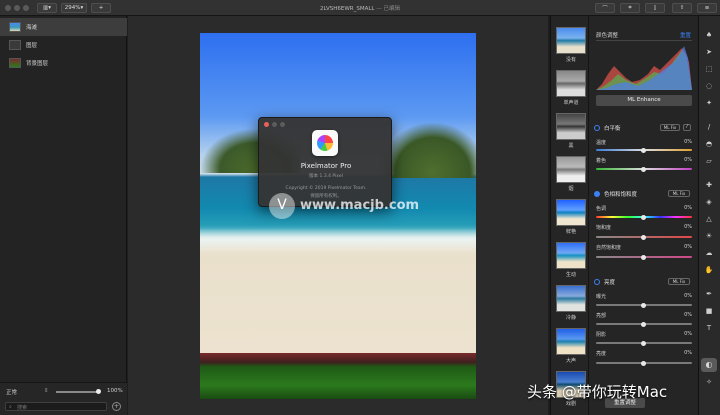 The width and height of the screenshot is (720, 415). I want to click on document-button: ▯, so click(655, 8).